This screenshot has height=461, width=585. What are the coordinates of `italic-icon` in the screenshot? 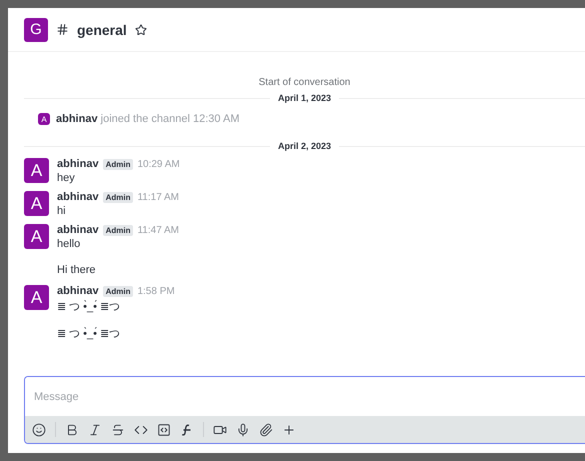 It's located at (95, 429).